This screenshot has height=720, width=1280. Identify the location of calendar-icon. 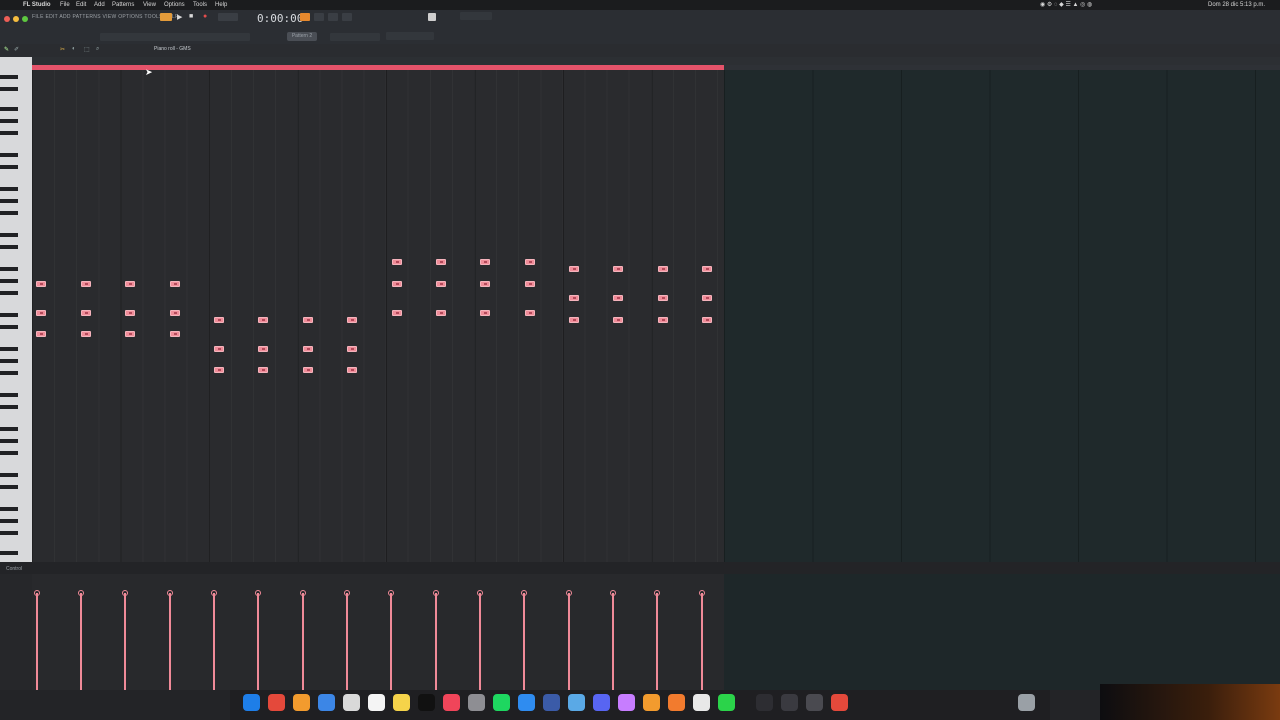
(376, 702).